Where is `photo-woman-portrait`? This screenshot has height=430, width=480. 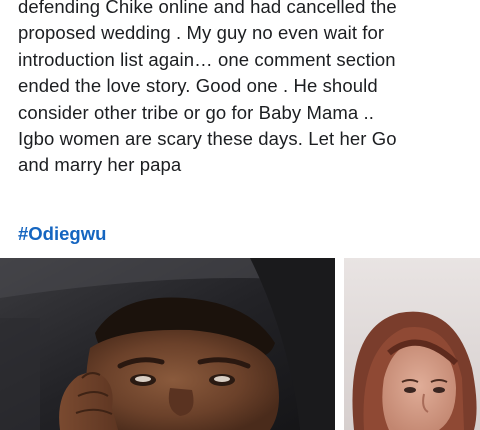
photo-woman-portrait is located at coordinates (412, 344).